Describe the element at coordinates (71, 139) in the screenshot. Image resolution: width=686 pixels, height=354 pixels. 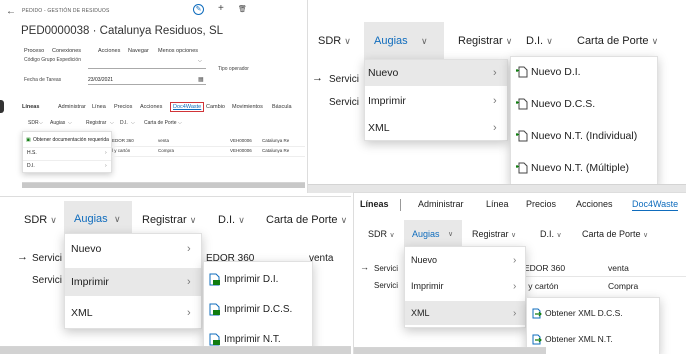
I see `menu-item-label: Obtener documentación requerida` at that location.